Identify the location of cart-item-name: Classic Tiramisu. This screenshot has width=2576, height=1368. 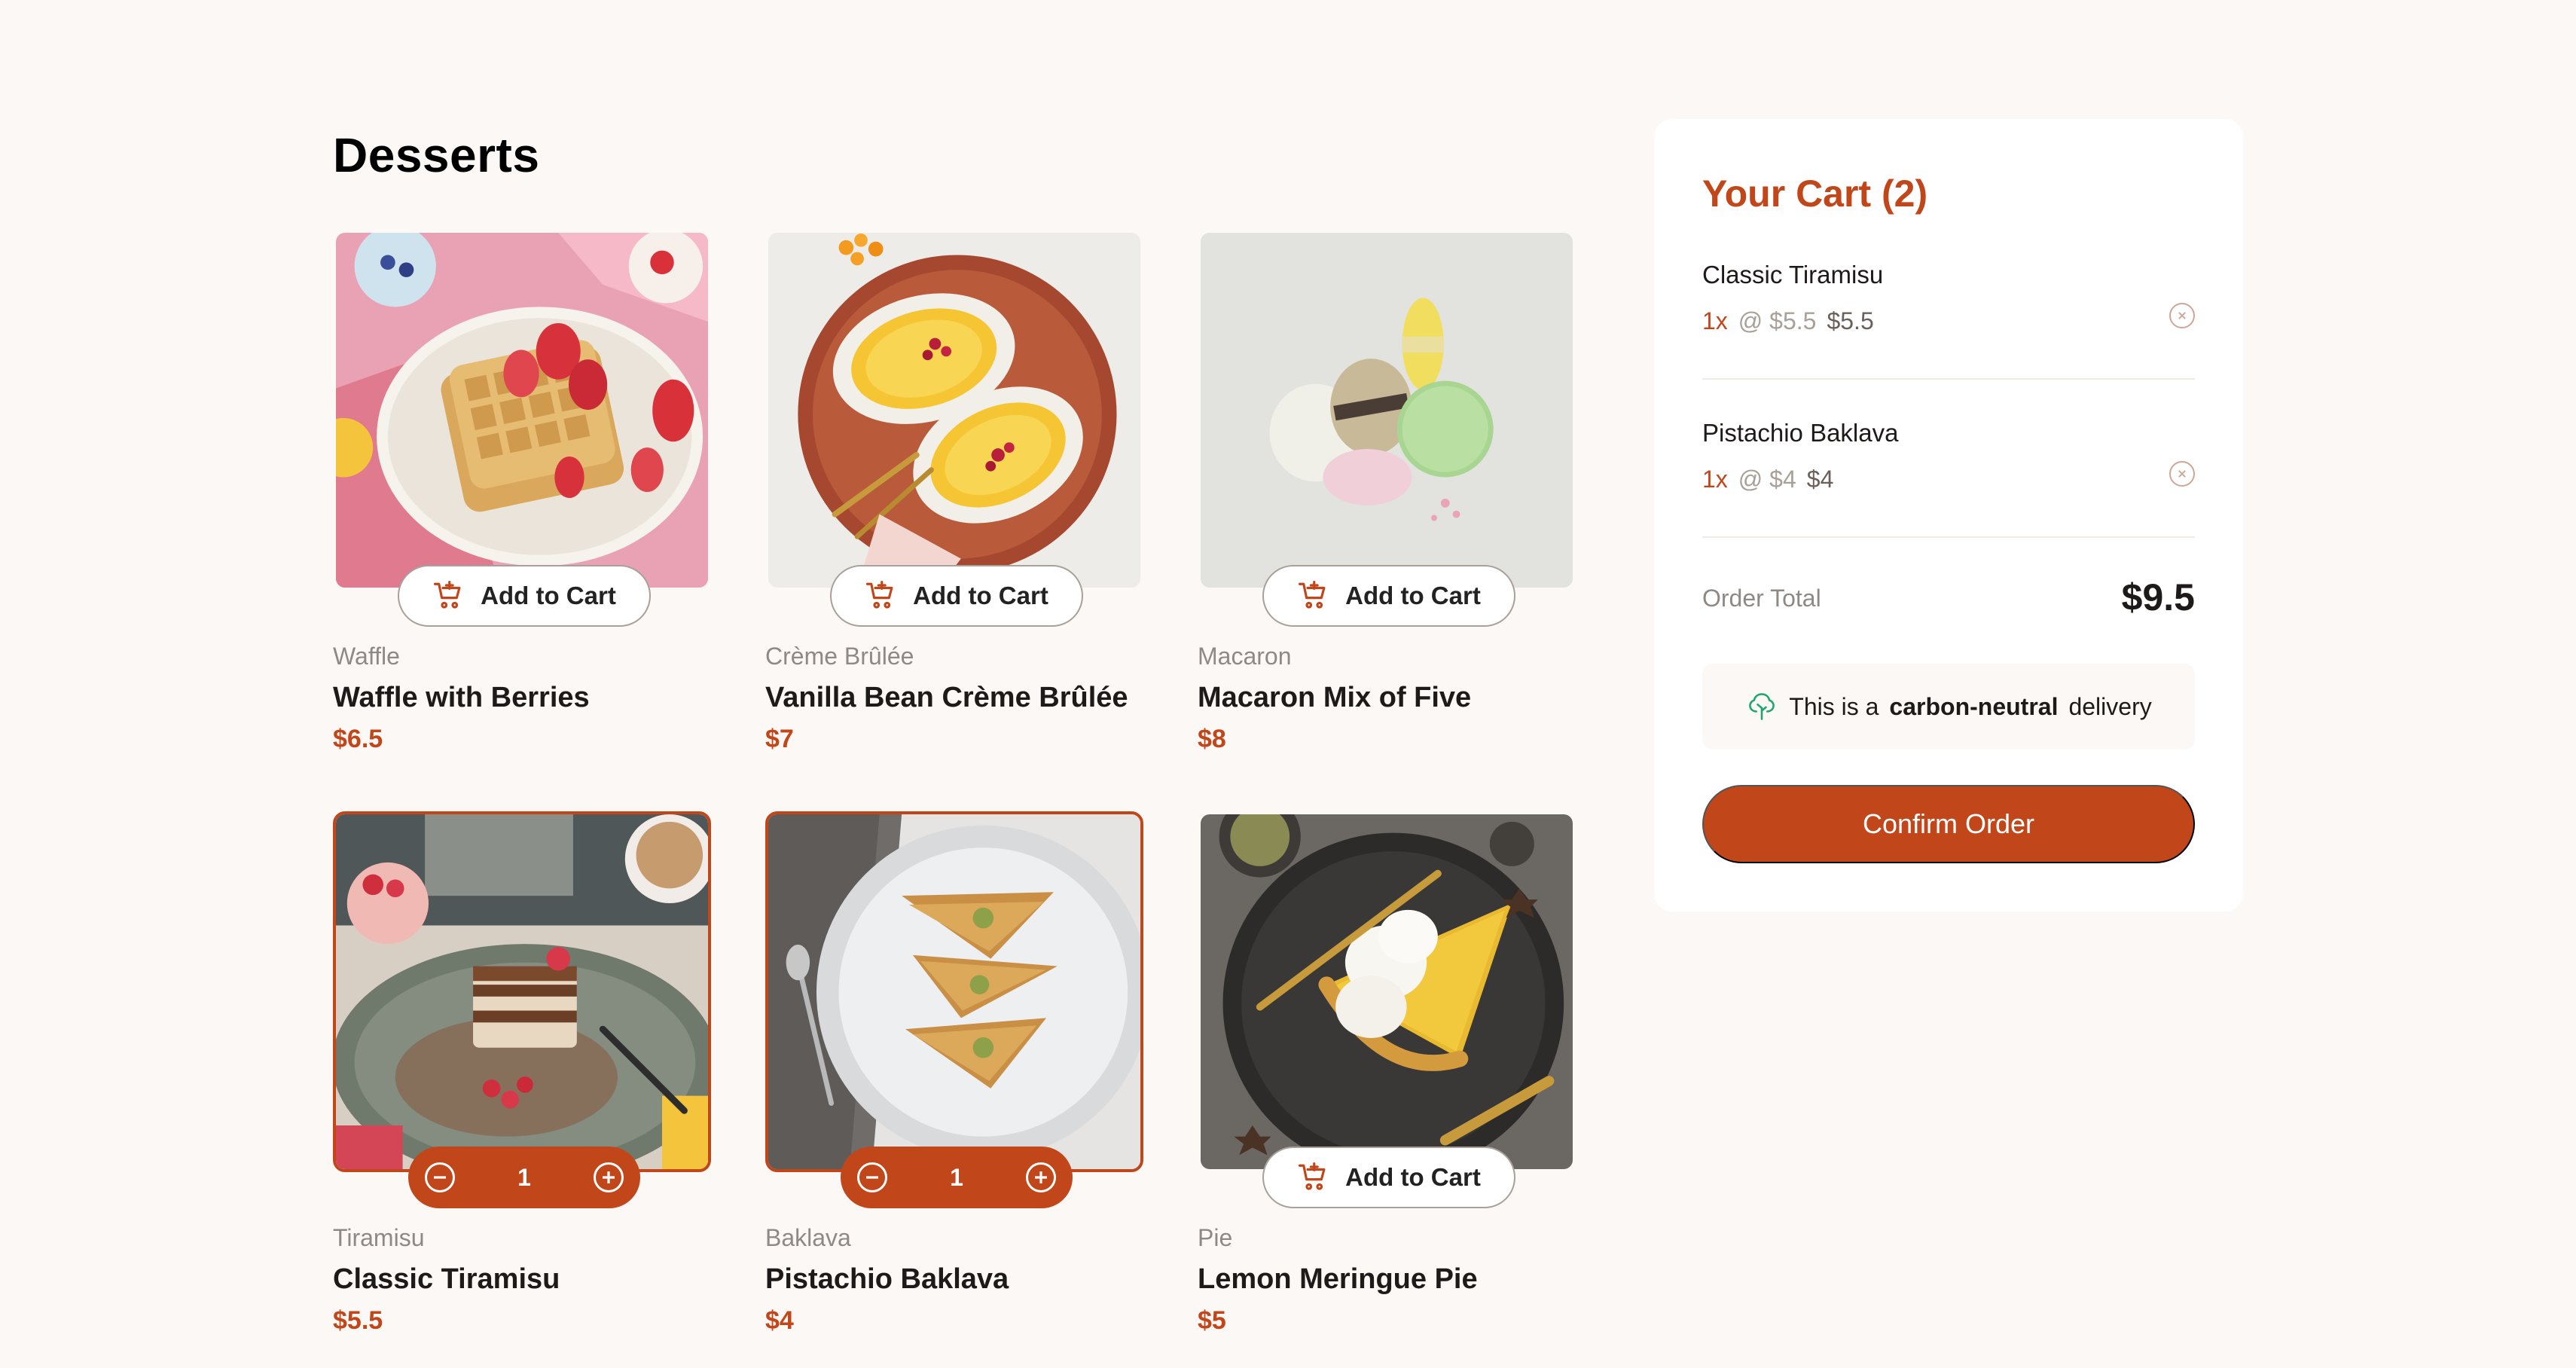
(1793, 275).